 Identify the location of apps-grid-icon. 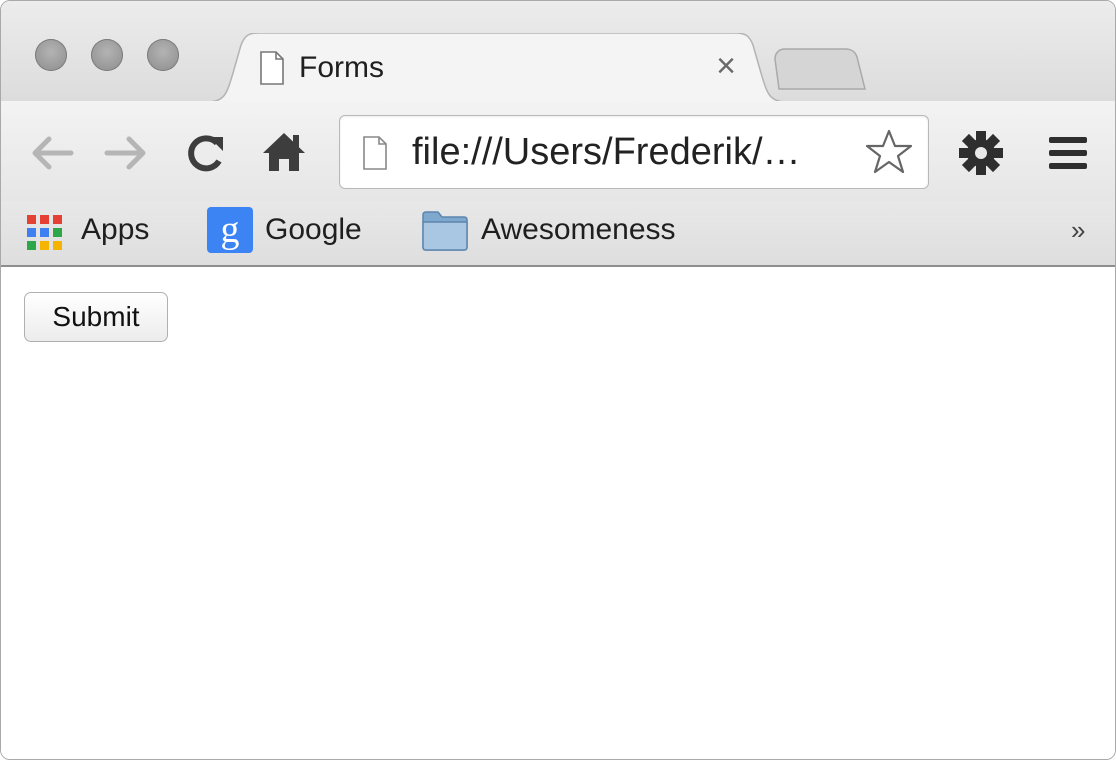
(44, 232).